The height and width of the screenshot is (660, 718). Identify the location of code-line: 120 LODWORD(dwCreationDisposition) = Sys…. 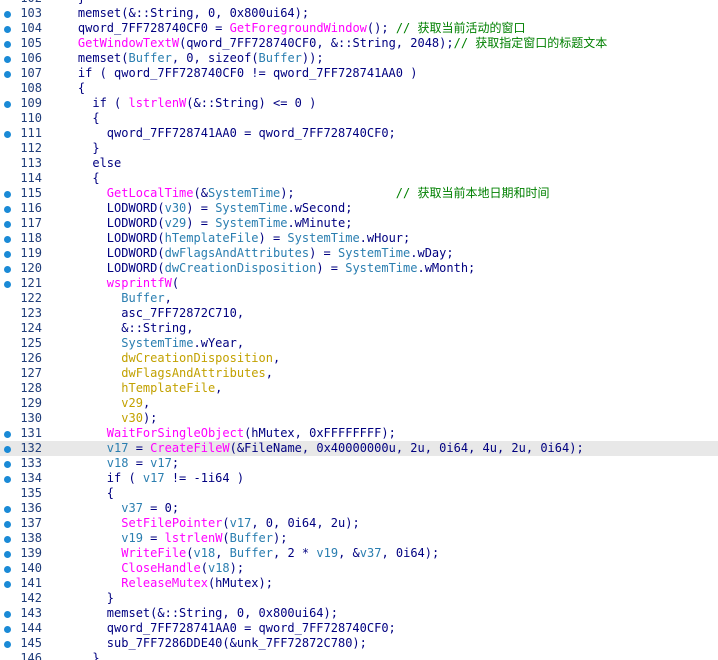
(359, 268).